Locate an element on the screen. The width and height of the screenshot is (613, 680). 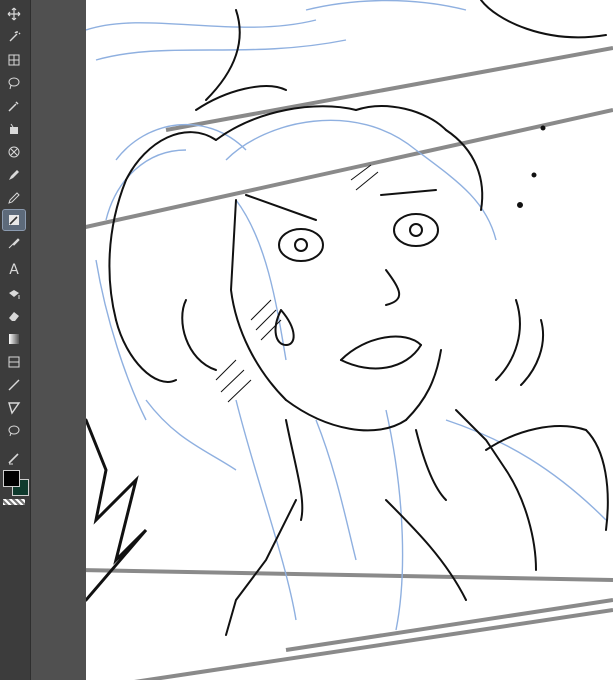
pen-icon is located at coordinates (14, 175).